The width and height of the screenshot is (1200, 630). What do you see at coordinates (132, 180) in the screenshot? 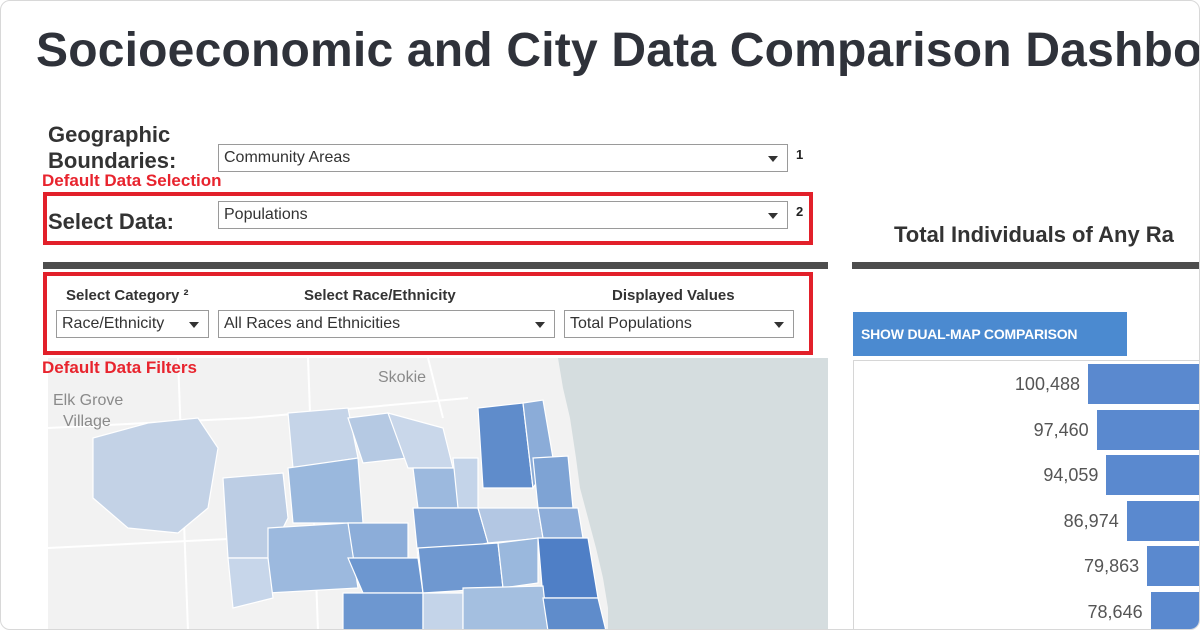
I see `annotation-default-selection: Default Data Selection` at bounding box center [132, 180].